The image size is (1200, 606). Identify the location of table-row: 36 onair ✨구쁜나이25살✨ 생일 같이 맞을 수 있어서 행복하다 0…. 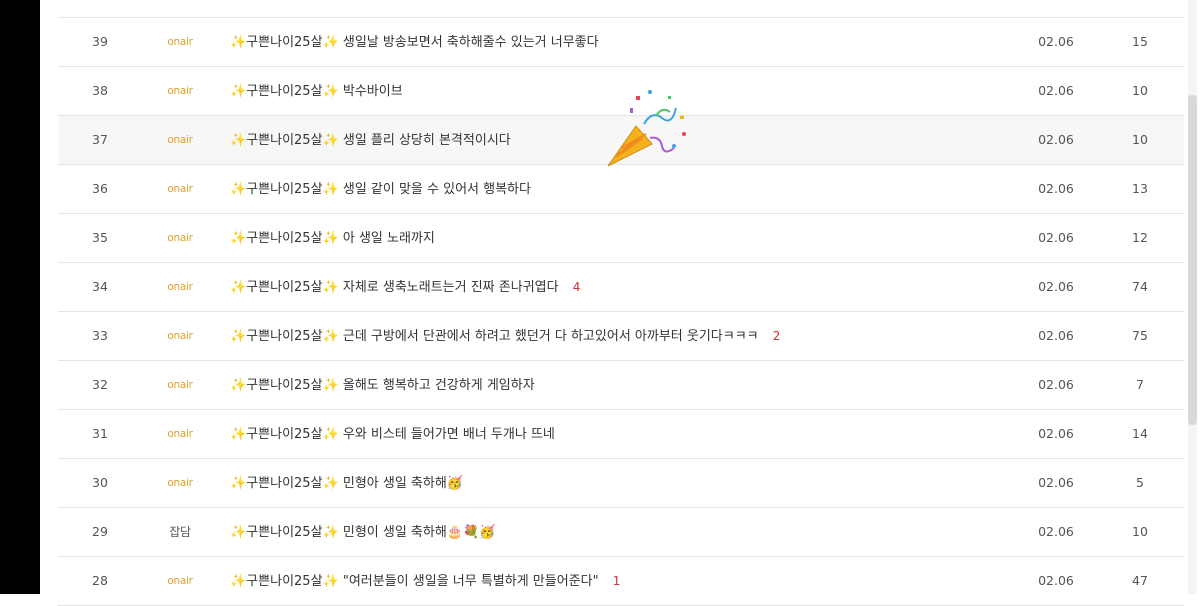
(621, 189).